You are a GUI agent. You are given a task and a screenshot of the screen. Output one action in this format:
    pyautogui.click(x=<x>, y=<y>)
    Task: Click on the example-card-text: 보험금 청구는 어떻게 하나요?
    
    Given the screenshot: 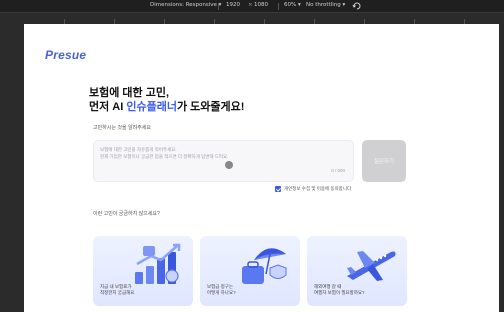 What is the action you would take?
    pyautogui.click(x=221, y=289)
    